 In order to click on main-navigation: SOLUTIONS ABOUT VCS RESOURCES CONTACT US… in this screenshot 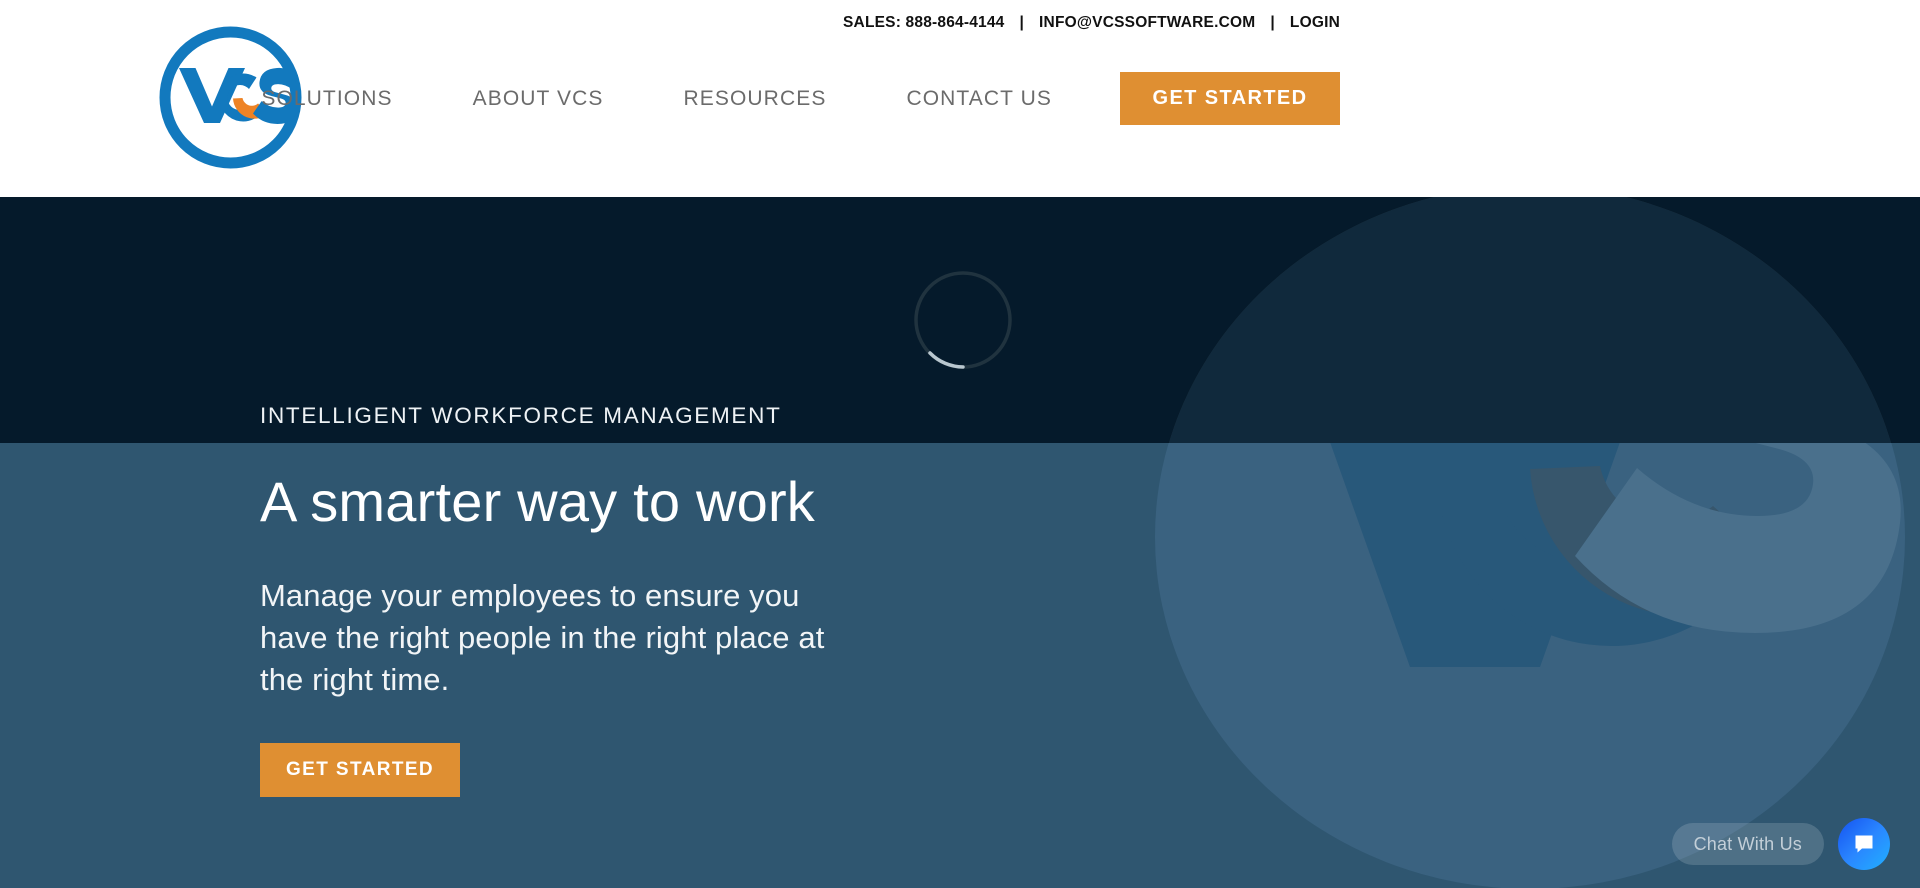, I will do `click(800, 98)`.